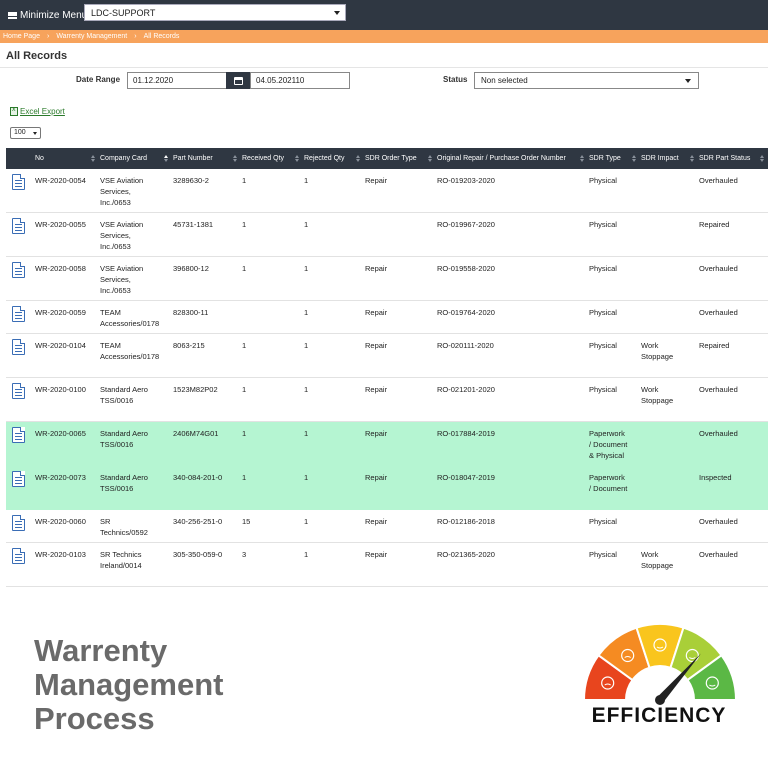 This screenshot has height=768, width=768. Describe the element at coordinates (37, 111) in the screenshot. I see `excel-export-link: Excel Export` at that location.